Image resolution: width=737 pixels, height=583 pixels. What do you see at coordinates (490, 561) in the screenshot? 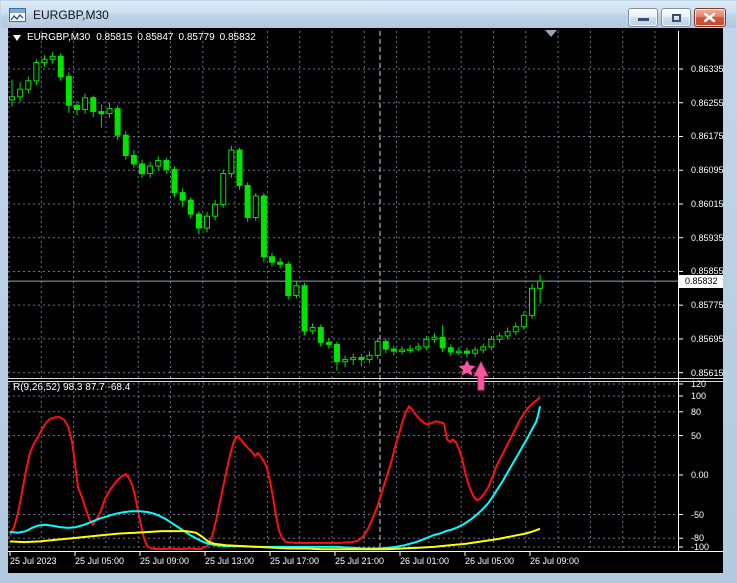
I see `time-axis-label: 26 Jul 05:00` at bounding box center [490, 561].